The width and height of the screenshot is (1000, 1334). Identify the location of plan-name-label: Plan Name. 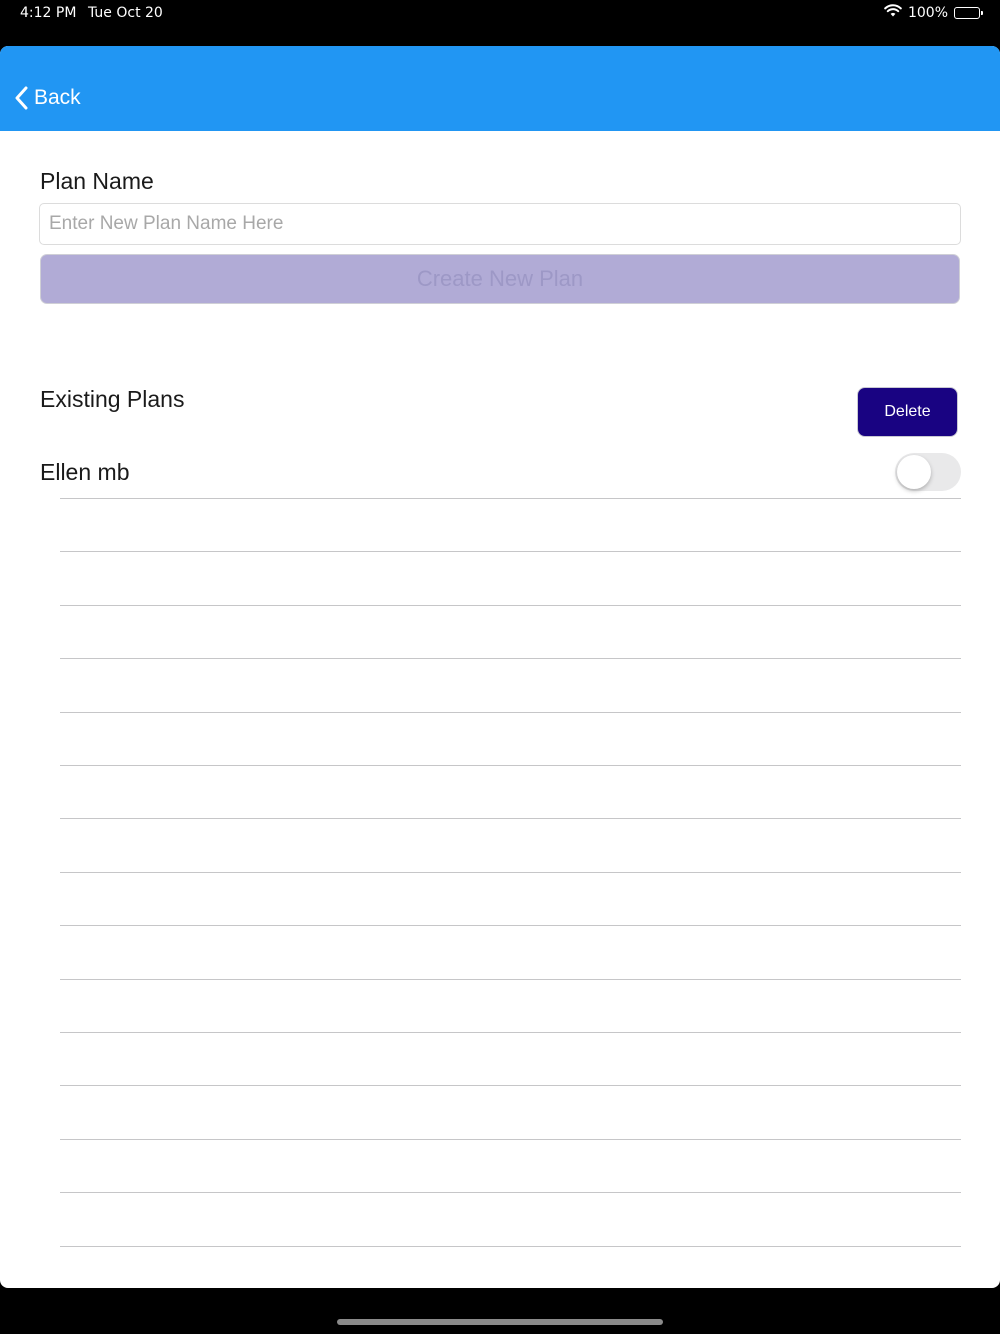
(97, 181).